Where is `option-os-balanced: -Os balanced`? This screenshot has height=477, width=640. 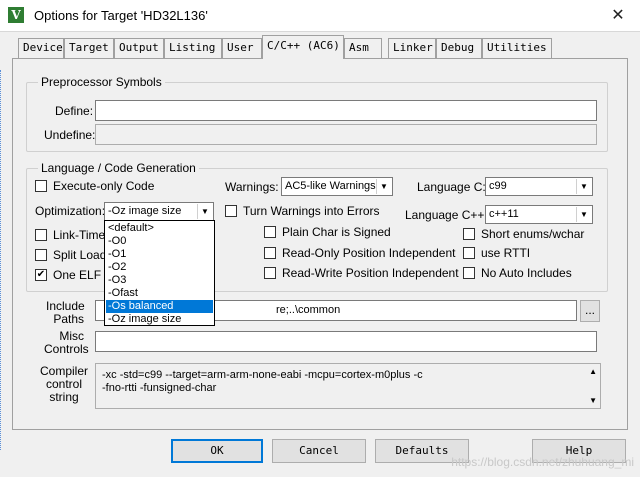
option-os-balanced: -Os balanced is located at coordinates (159, 306).